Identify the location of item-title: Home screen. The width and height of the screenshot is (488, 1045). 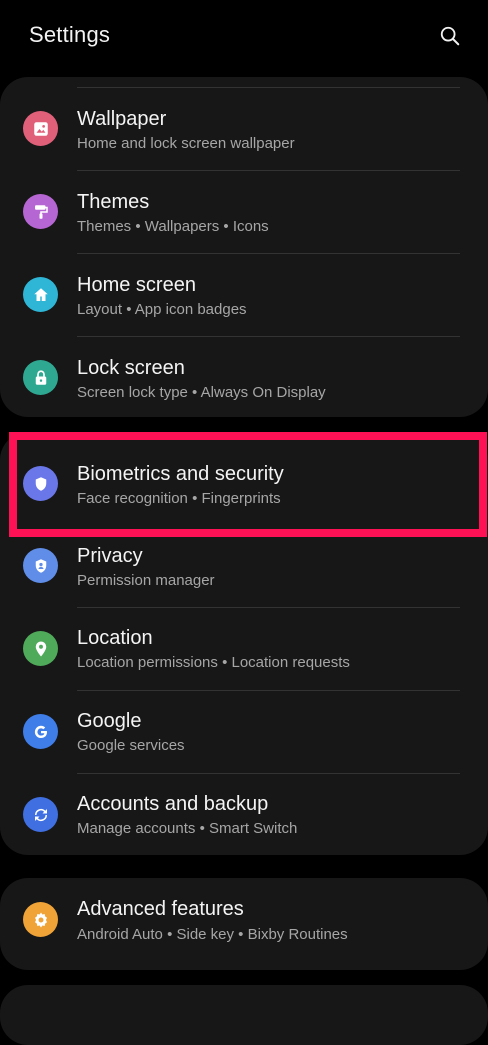
(136, 285).